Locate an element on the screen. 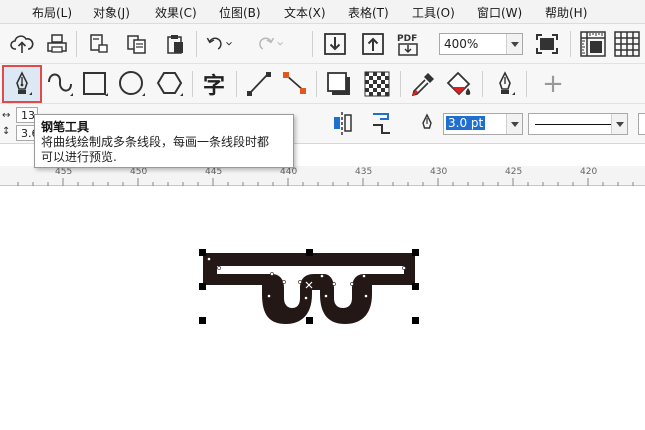  ruler-label: 425 is located at coordinates (514, 172).